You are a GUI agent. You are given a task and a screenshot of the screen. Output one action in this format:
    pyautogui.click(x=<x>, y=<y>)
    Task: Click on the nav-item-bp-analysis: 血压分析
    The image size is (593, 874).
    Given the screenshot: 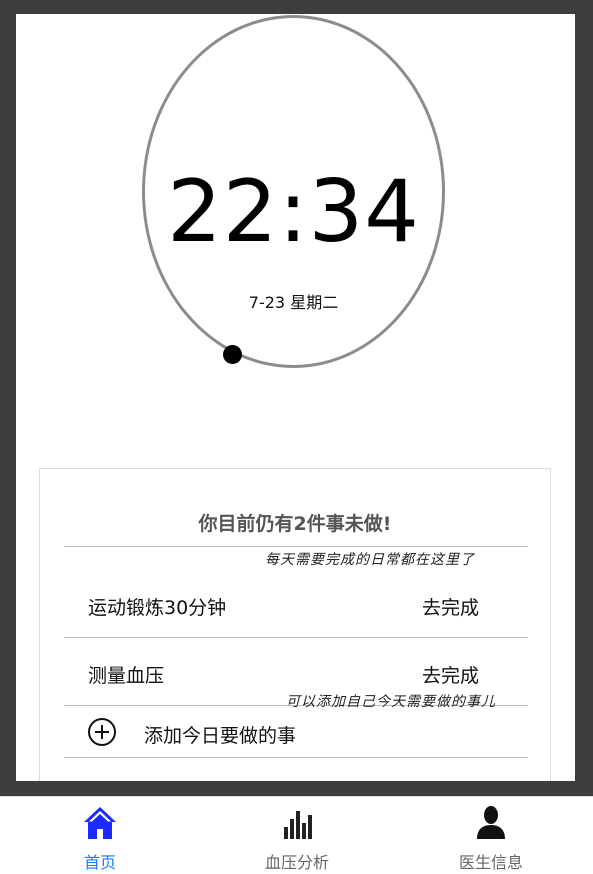 What is the action you would take?
    pyautogui.click(x=297, y=835)
    